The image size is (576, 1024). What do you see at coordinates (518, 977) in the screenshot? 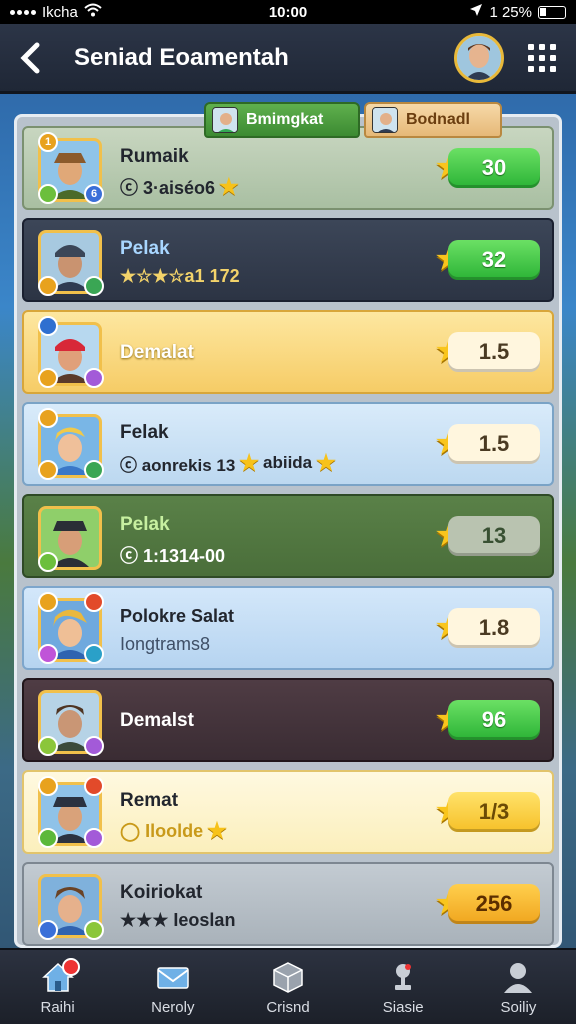
I see `profile-icon` at bounding box center [518, 977].